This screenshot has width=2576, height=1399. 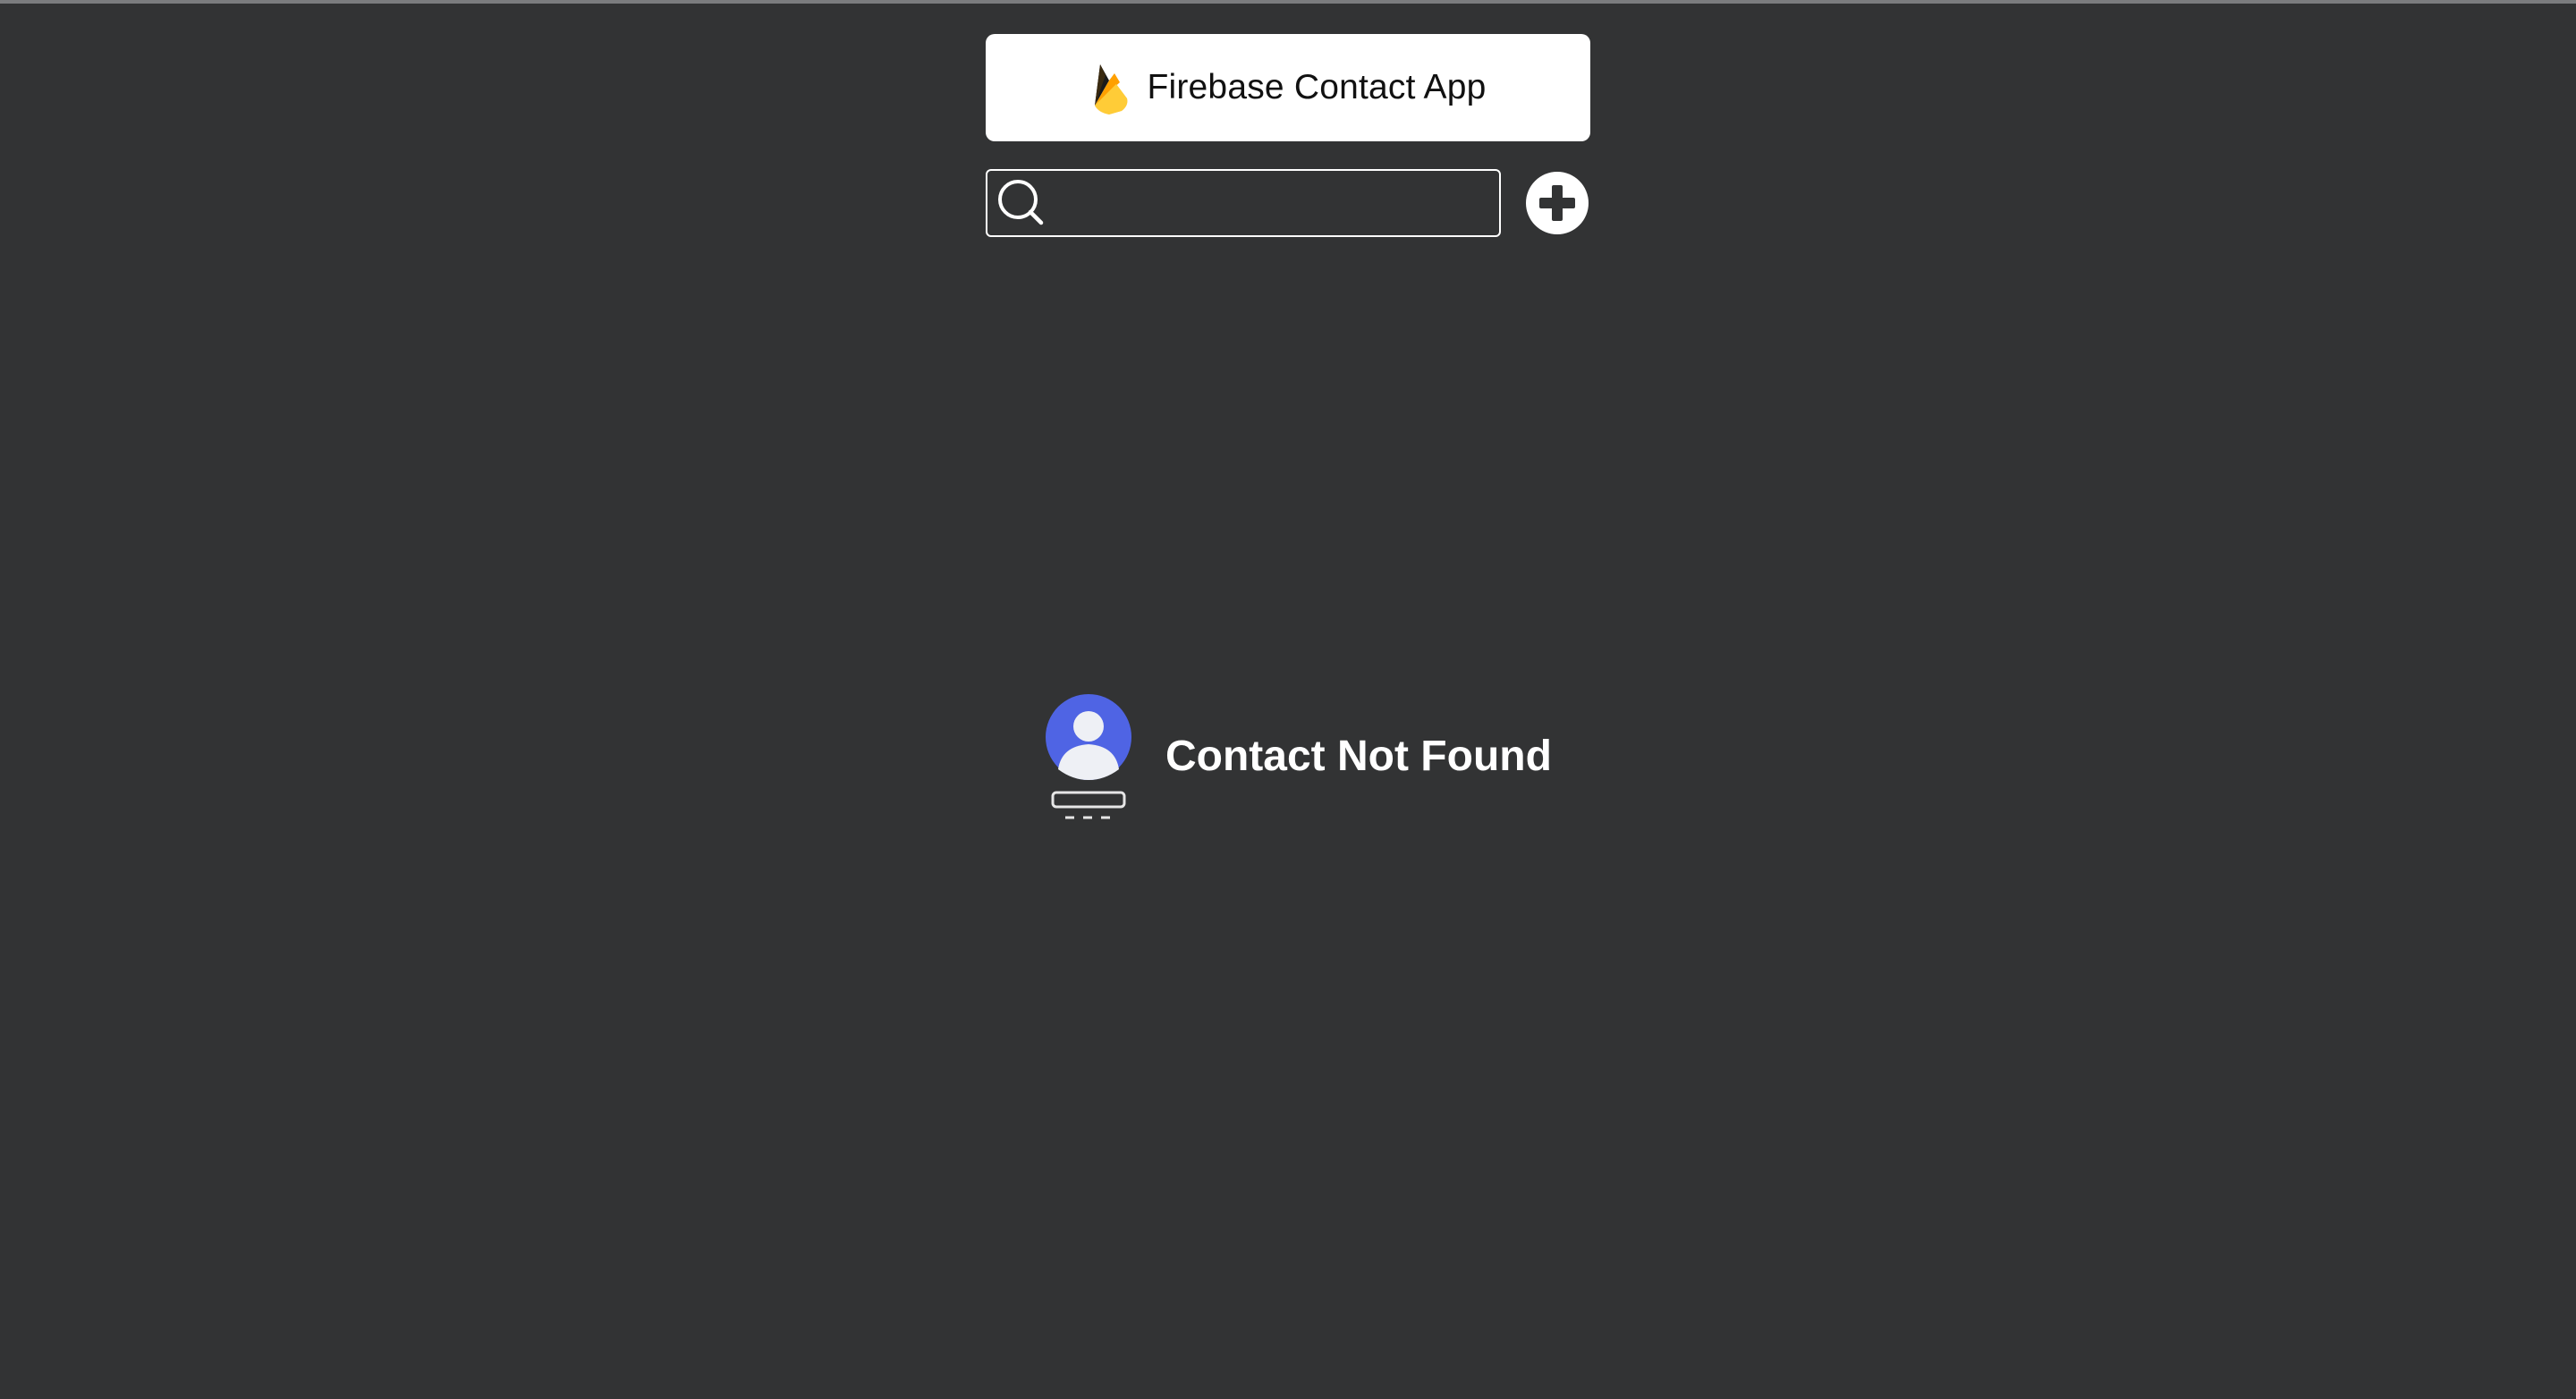 What do you see at coordinates (1317, 87) in the screenshot?
I see `app-title: Firebase Contact App` at bounding box center [1317, 87].